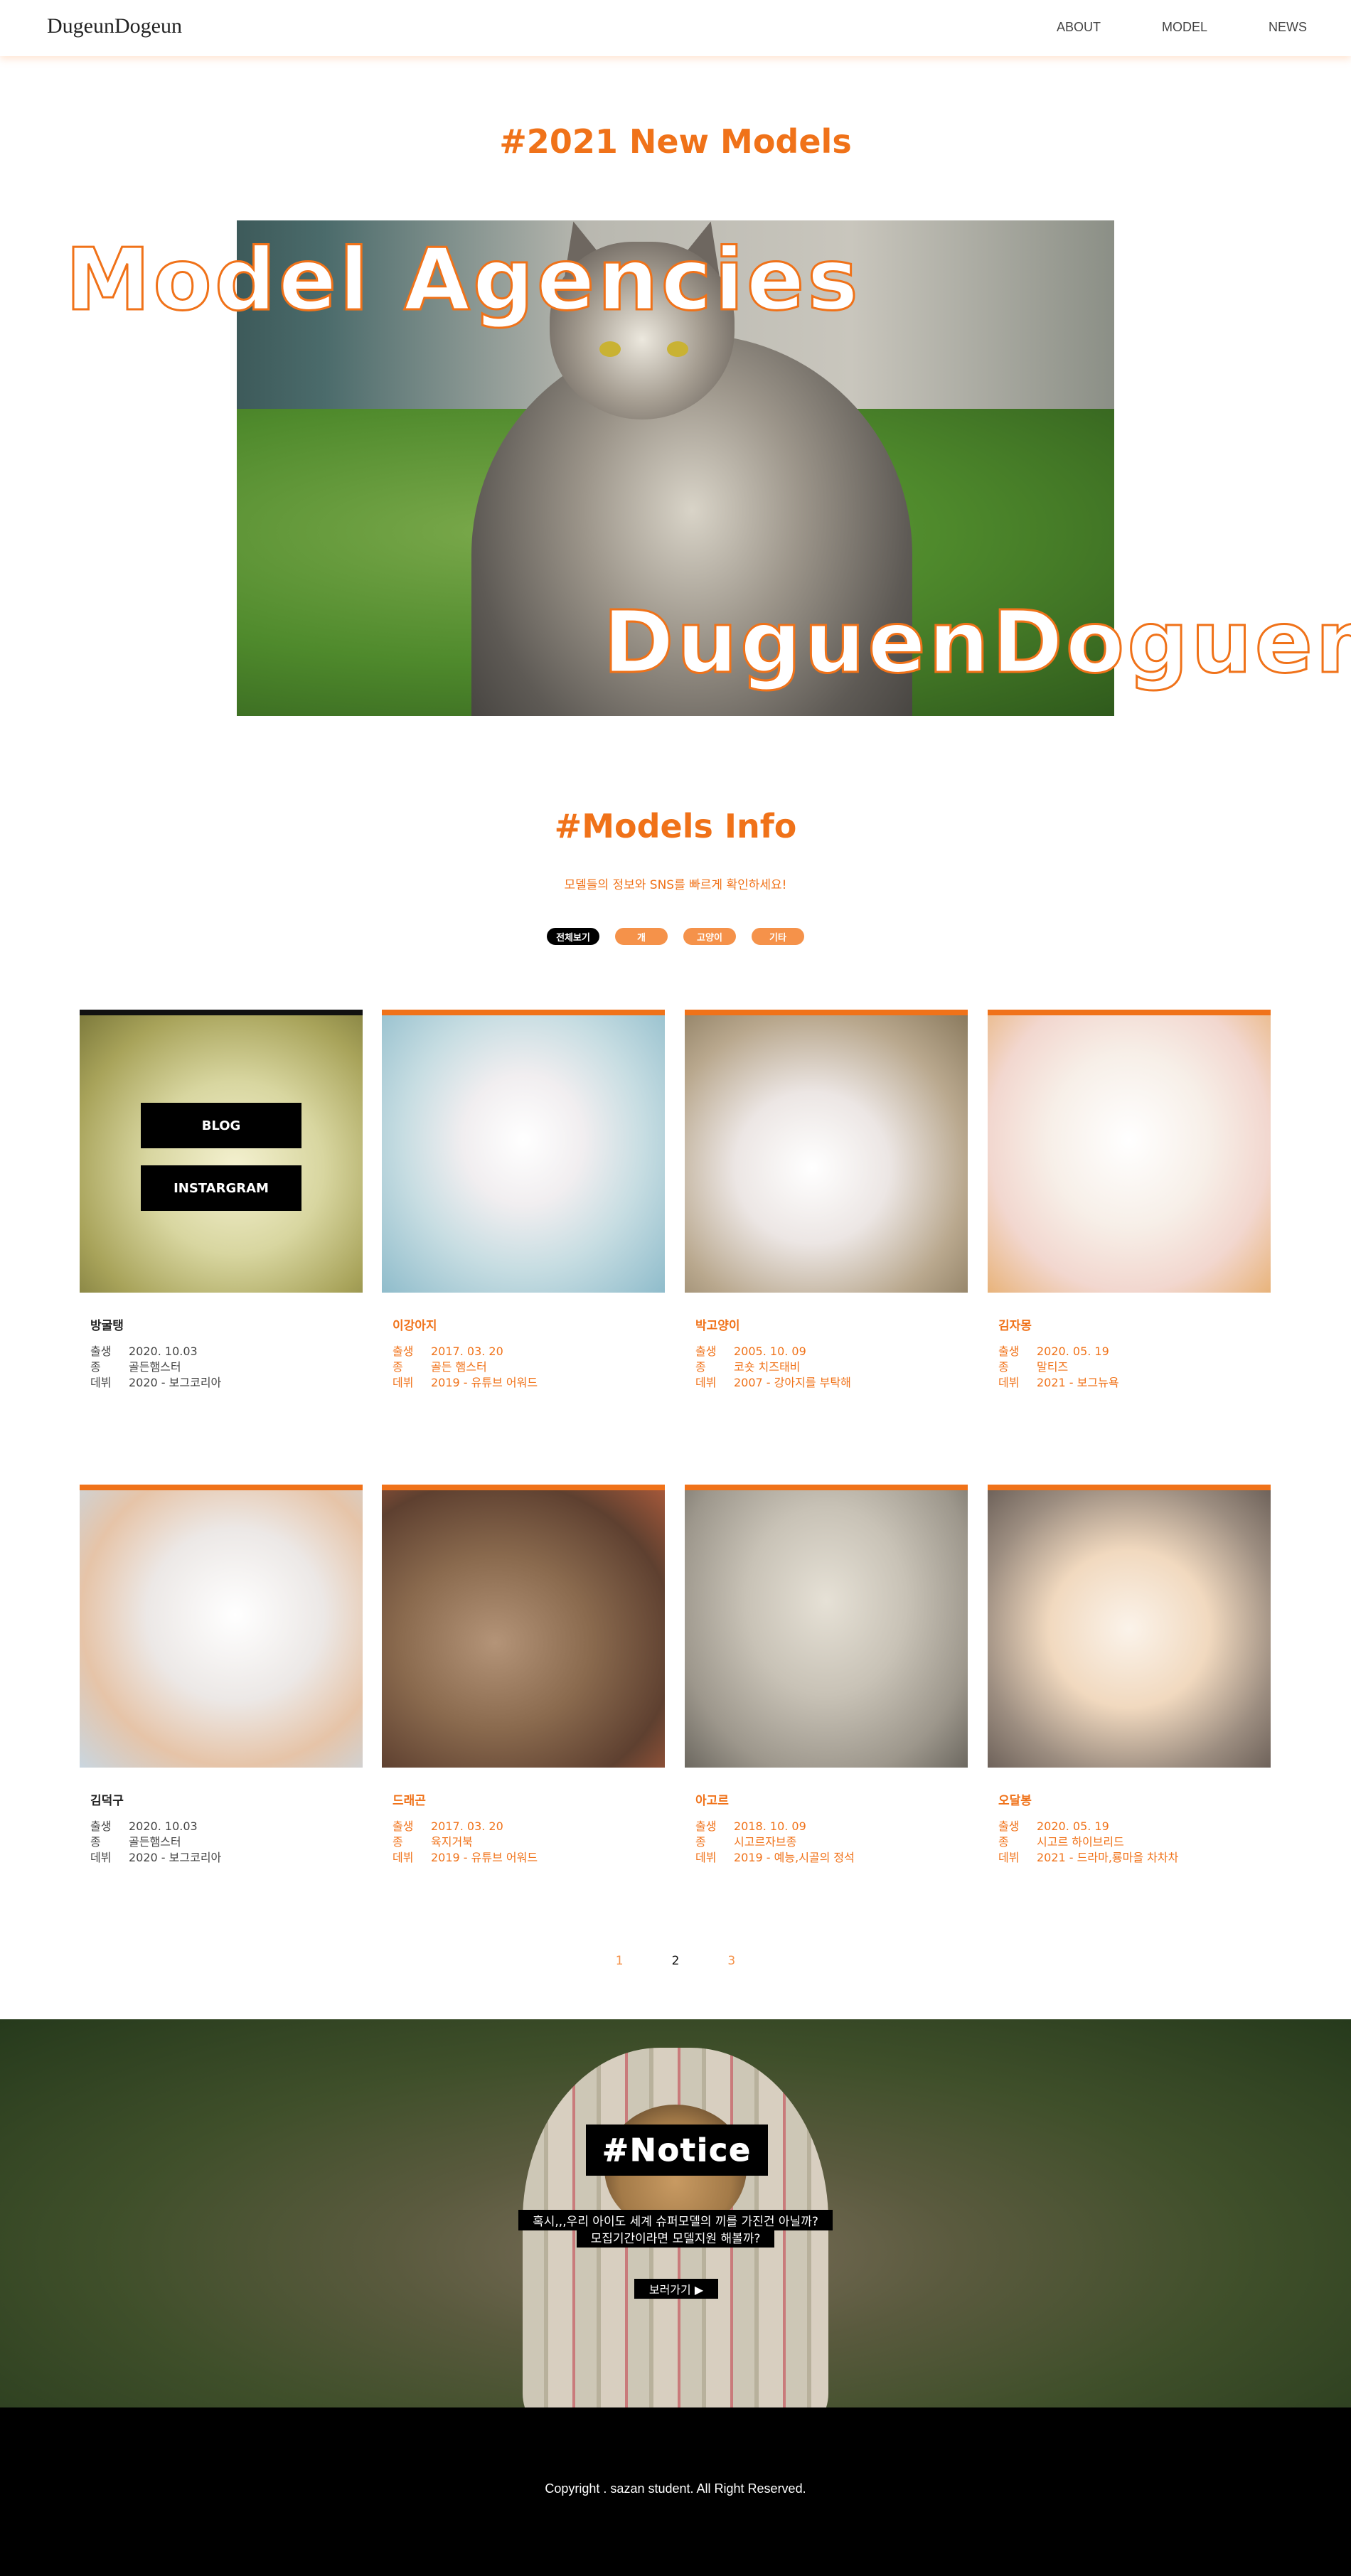  I want to click on model-name: 김자몽, so click(1015, 1326).